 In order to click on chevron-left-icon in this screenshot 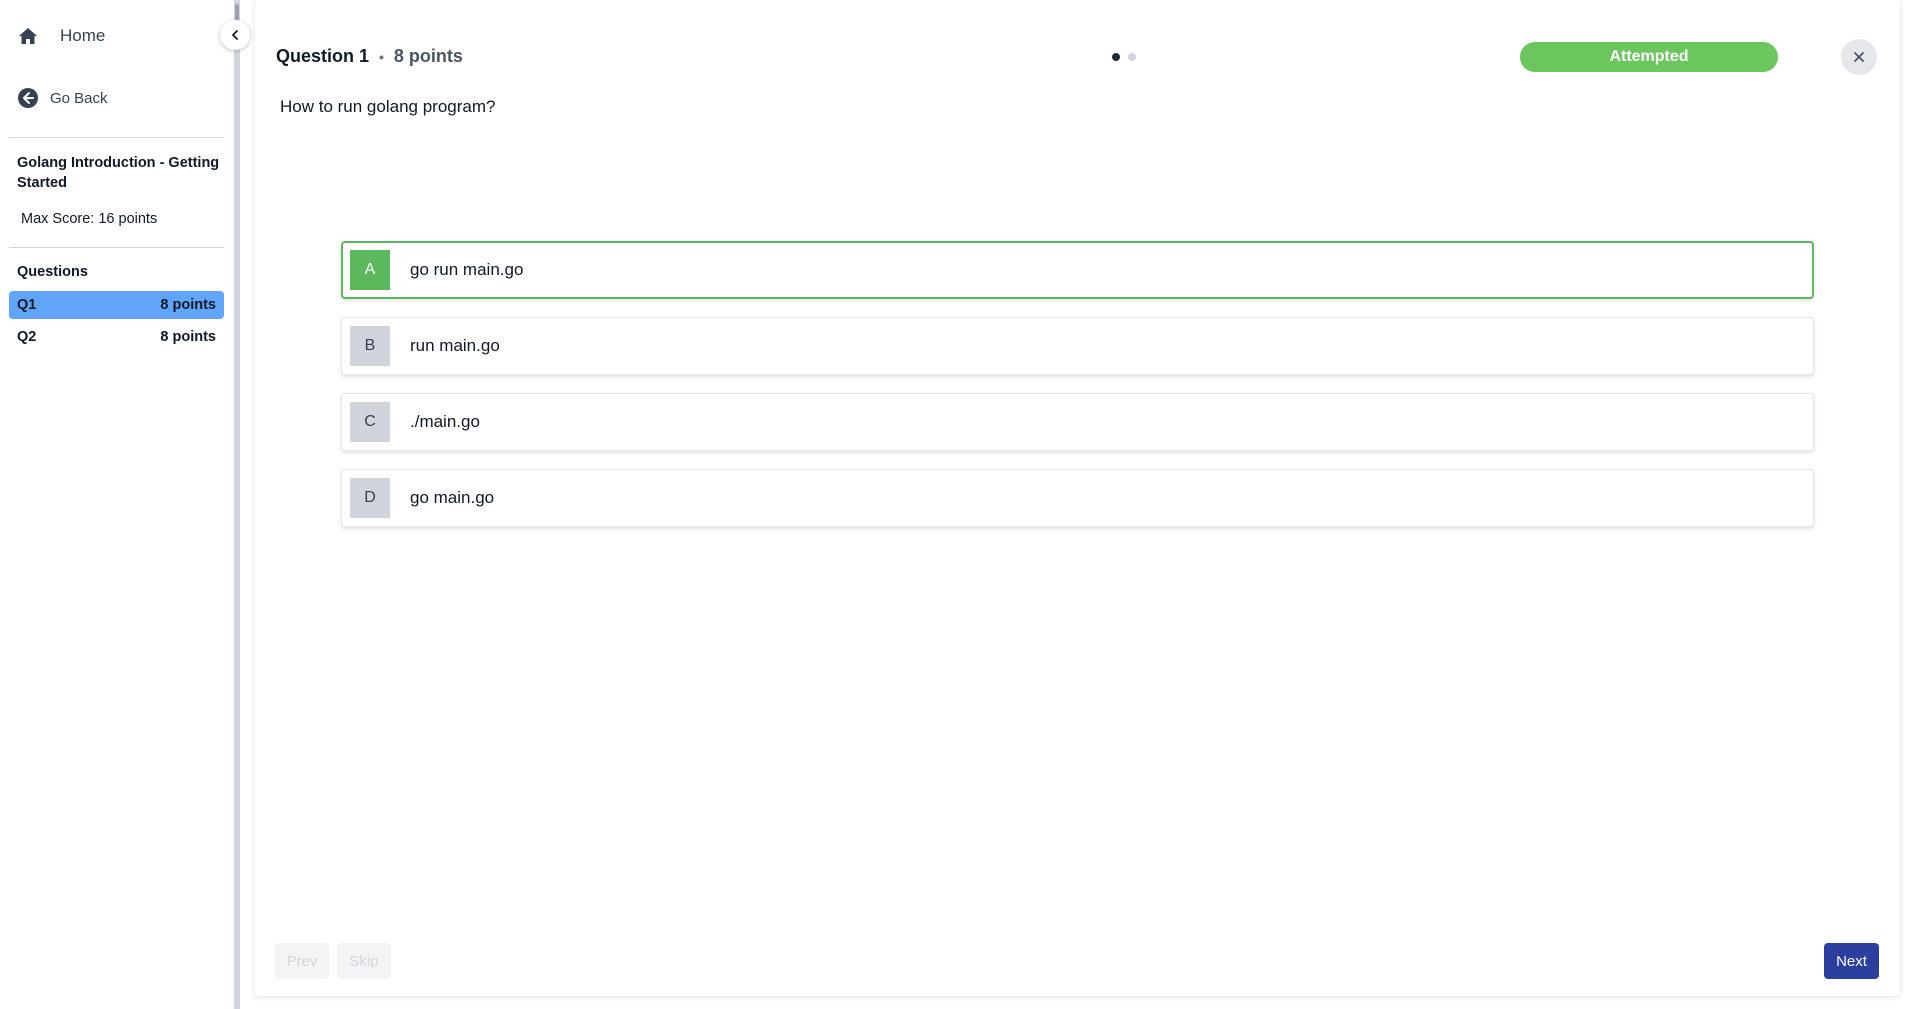, I will do `click(235, 35)`.